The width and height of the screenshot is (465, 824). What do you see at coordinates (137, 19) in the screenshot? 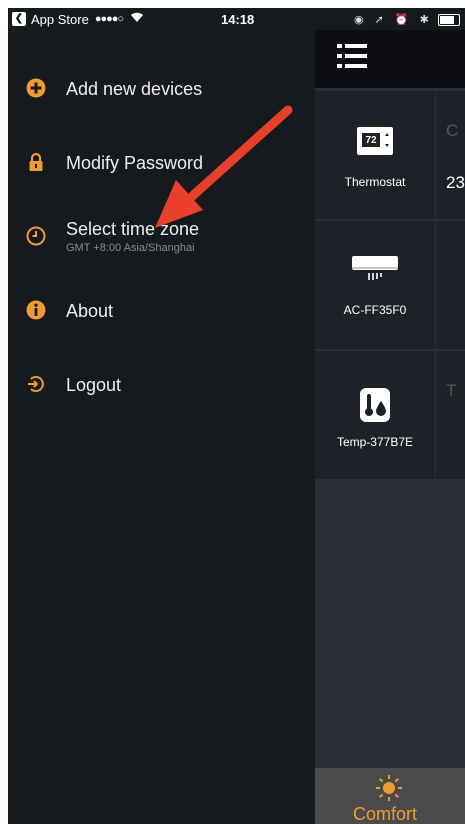
I see `wifi-icon` at bounding box center [137, 19].